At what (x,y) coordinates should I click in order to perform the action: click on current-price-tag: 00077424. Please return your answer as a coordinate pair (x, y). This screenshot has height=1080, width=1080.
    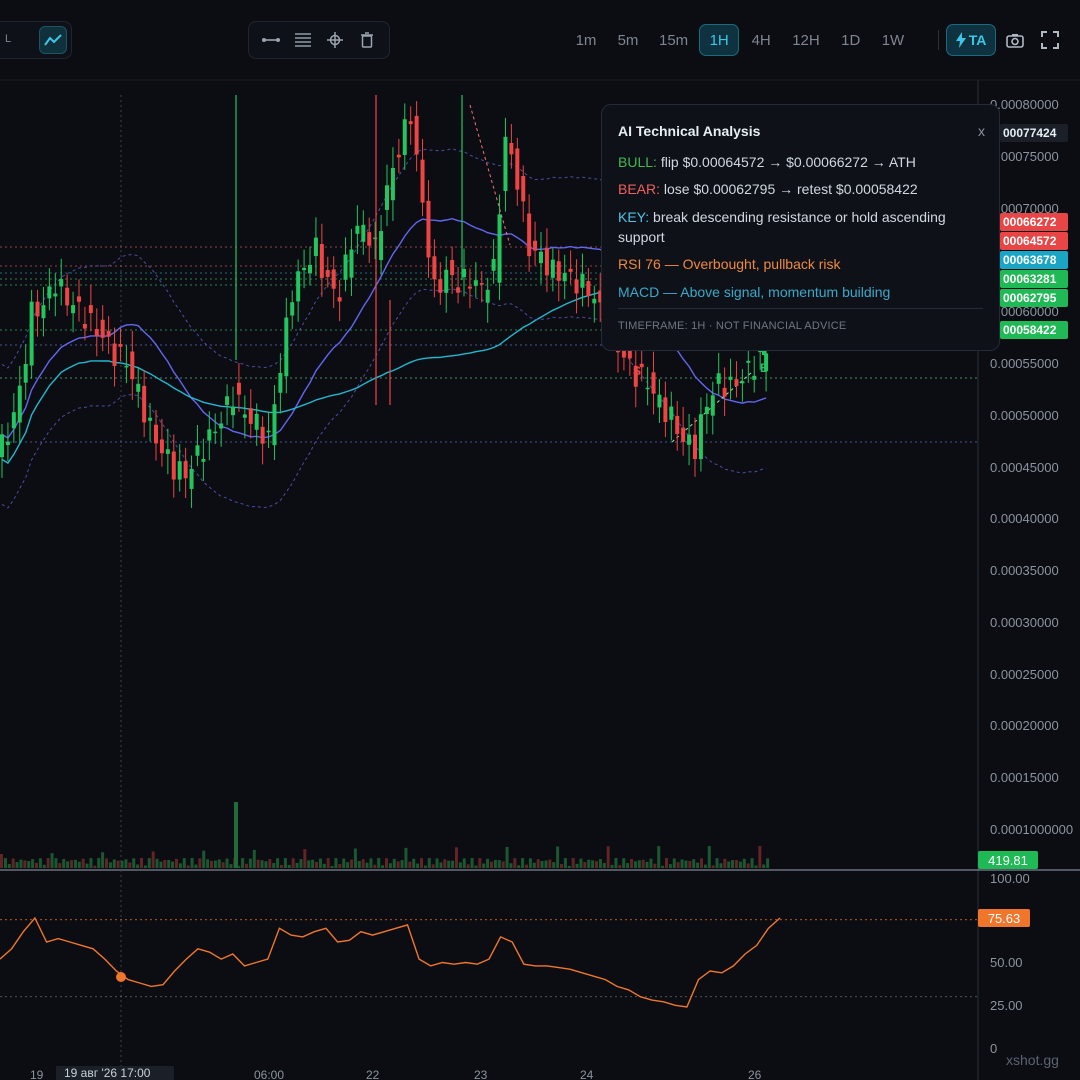
    Looking at the image, I should click on (1034, 133).